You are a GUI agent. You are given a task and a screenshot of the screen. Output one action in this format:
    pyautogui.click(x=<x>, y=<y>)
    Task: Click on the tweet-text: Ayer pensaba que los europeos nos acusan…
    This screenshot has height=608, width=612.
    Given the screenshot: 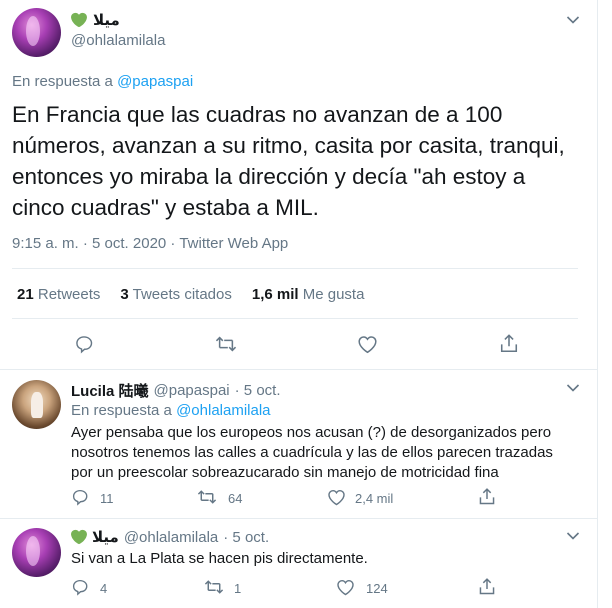 What is the action you would take?
    pyautogui.click(x=312, y=452)
    